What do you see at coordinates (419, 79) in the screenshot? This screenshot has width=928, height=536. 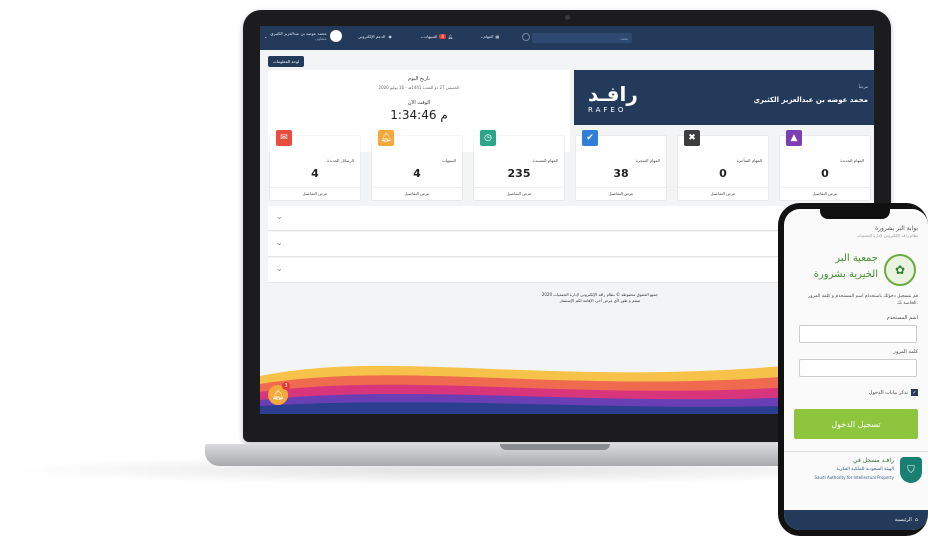 I see `today-label: تاريخ اليوم` at bounding box center [419, 79].